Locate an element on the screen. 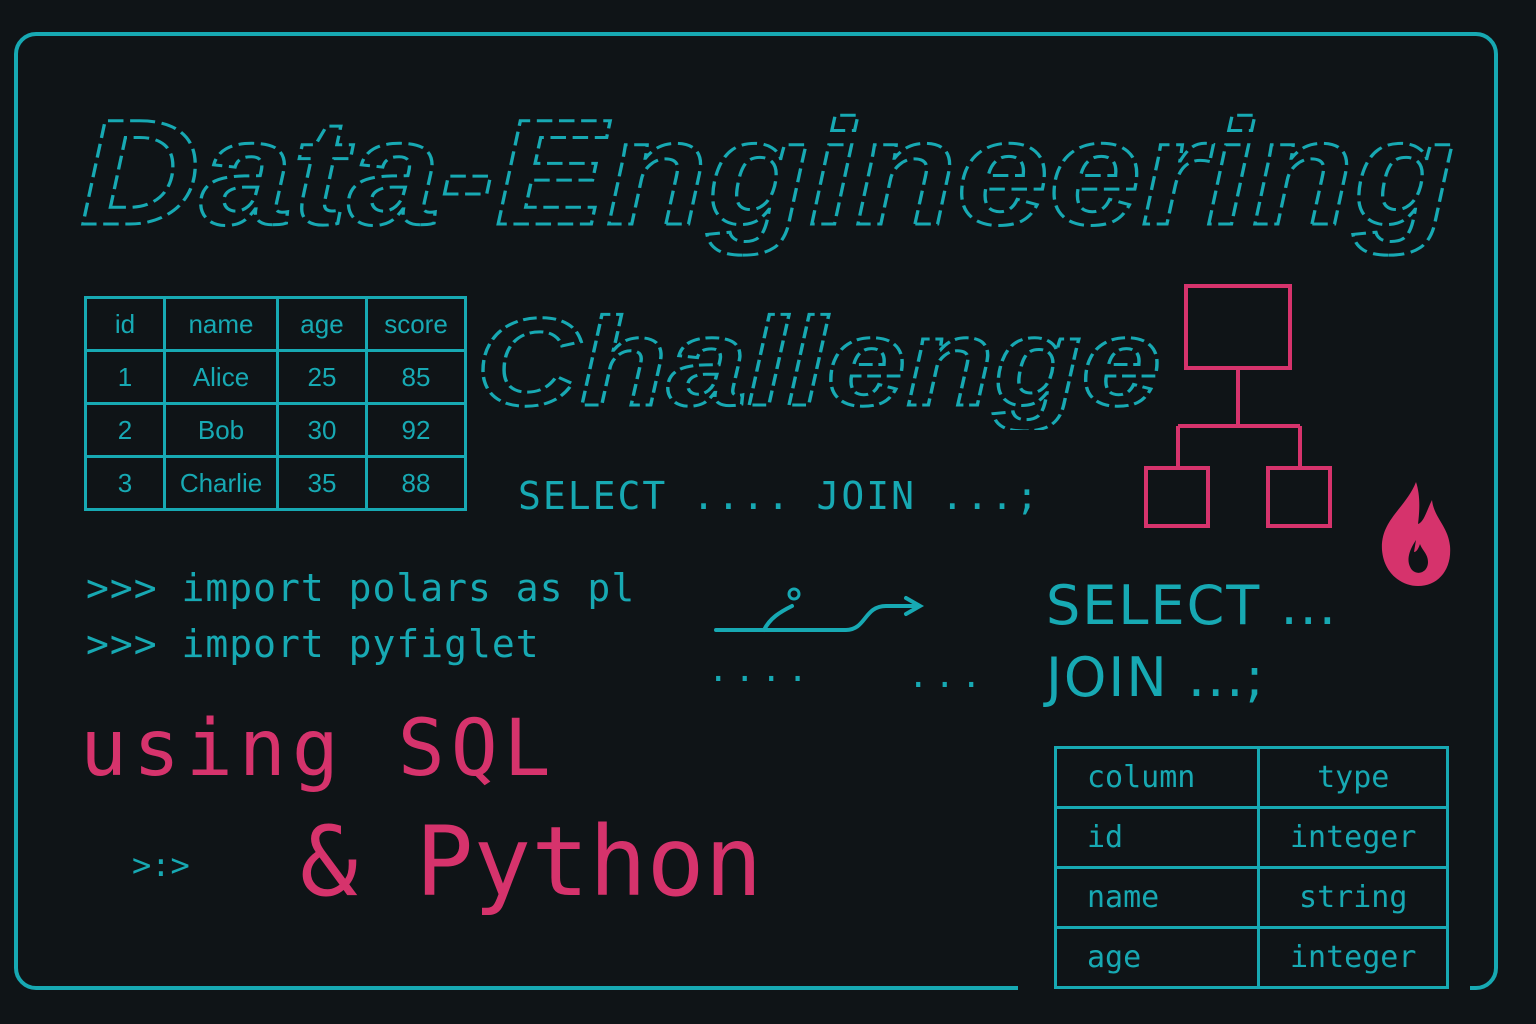  schema-cell: age is located at coordinates (1157, 957).